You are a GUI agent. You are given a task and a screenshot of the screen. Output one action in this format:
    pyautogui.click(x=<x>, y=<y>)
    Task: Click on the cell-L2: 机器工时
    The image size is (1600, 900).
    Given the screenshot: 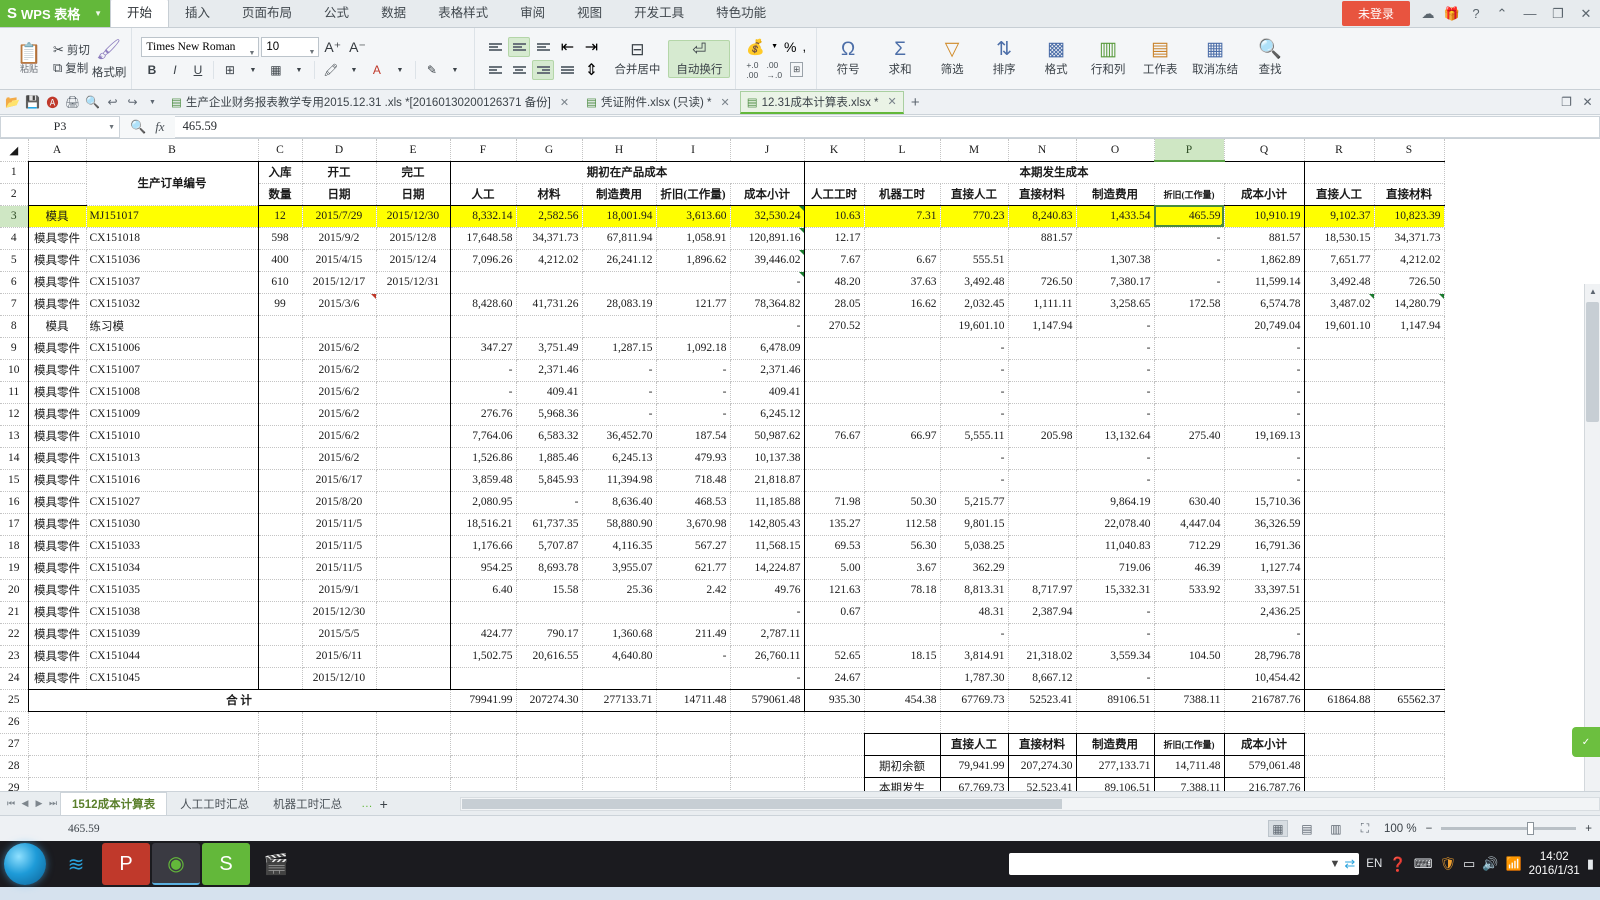 What is the action you would take?
    pyautogui.click(x=902, y=194)
    